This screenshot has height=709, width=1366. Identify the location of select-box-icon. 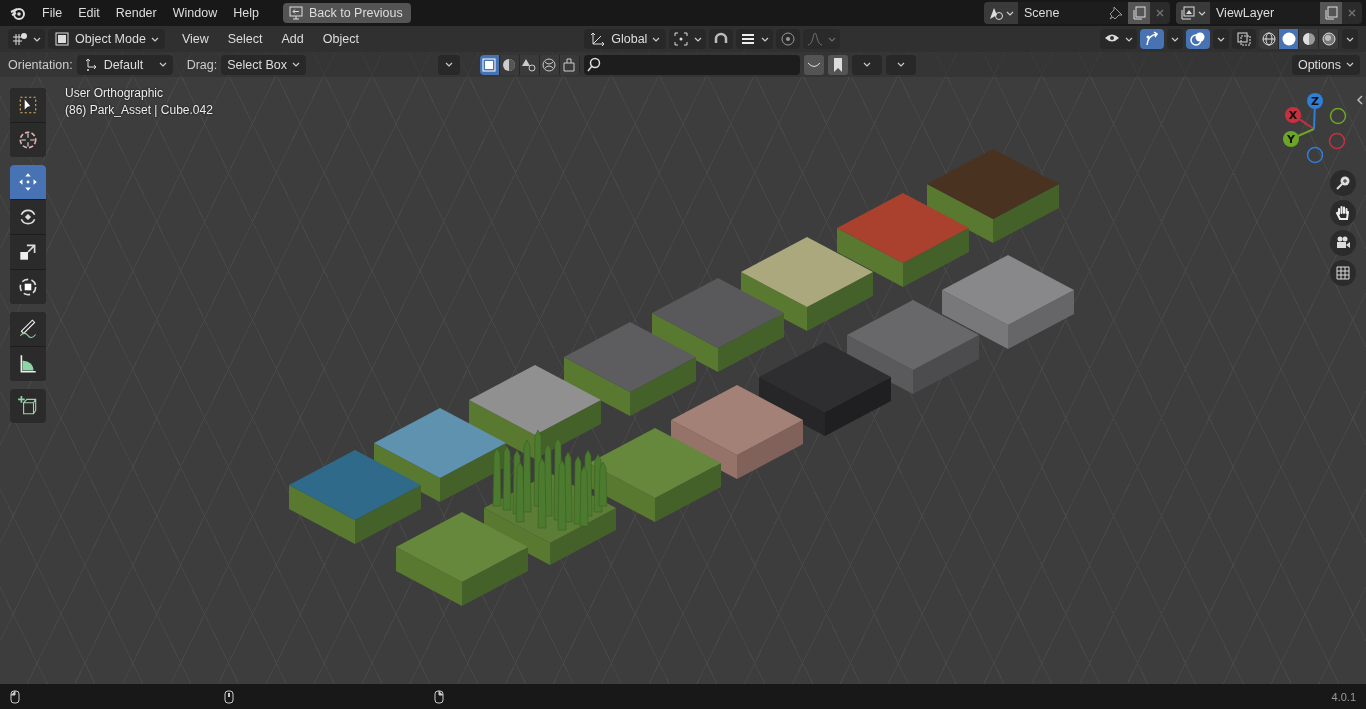
(28, 105).